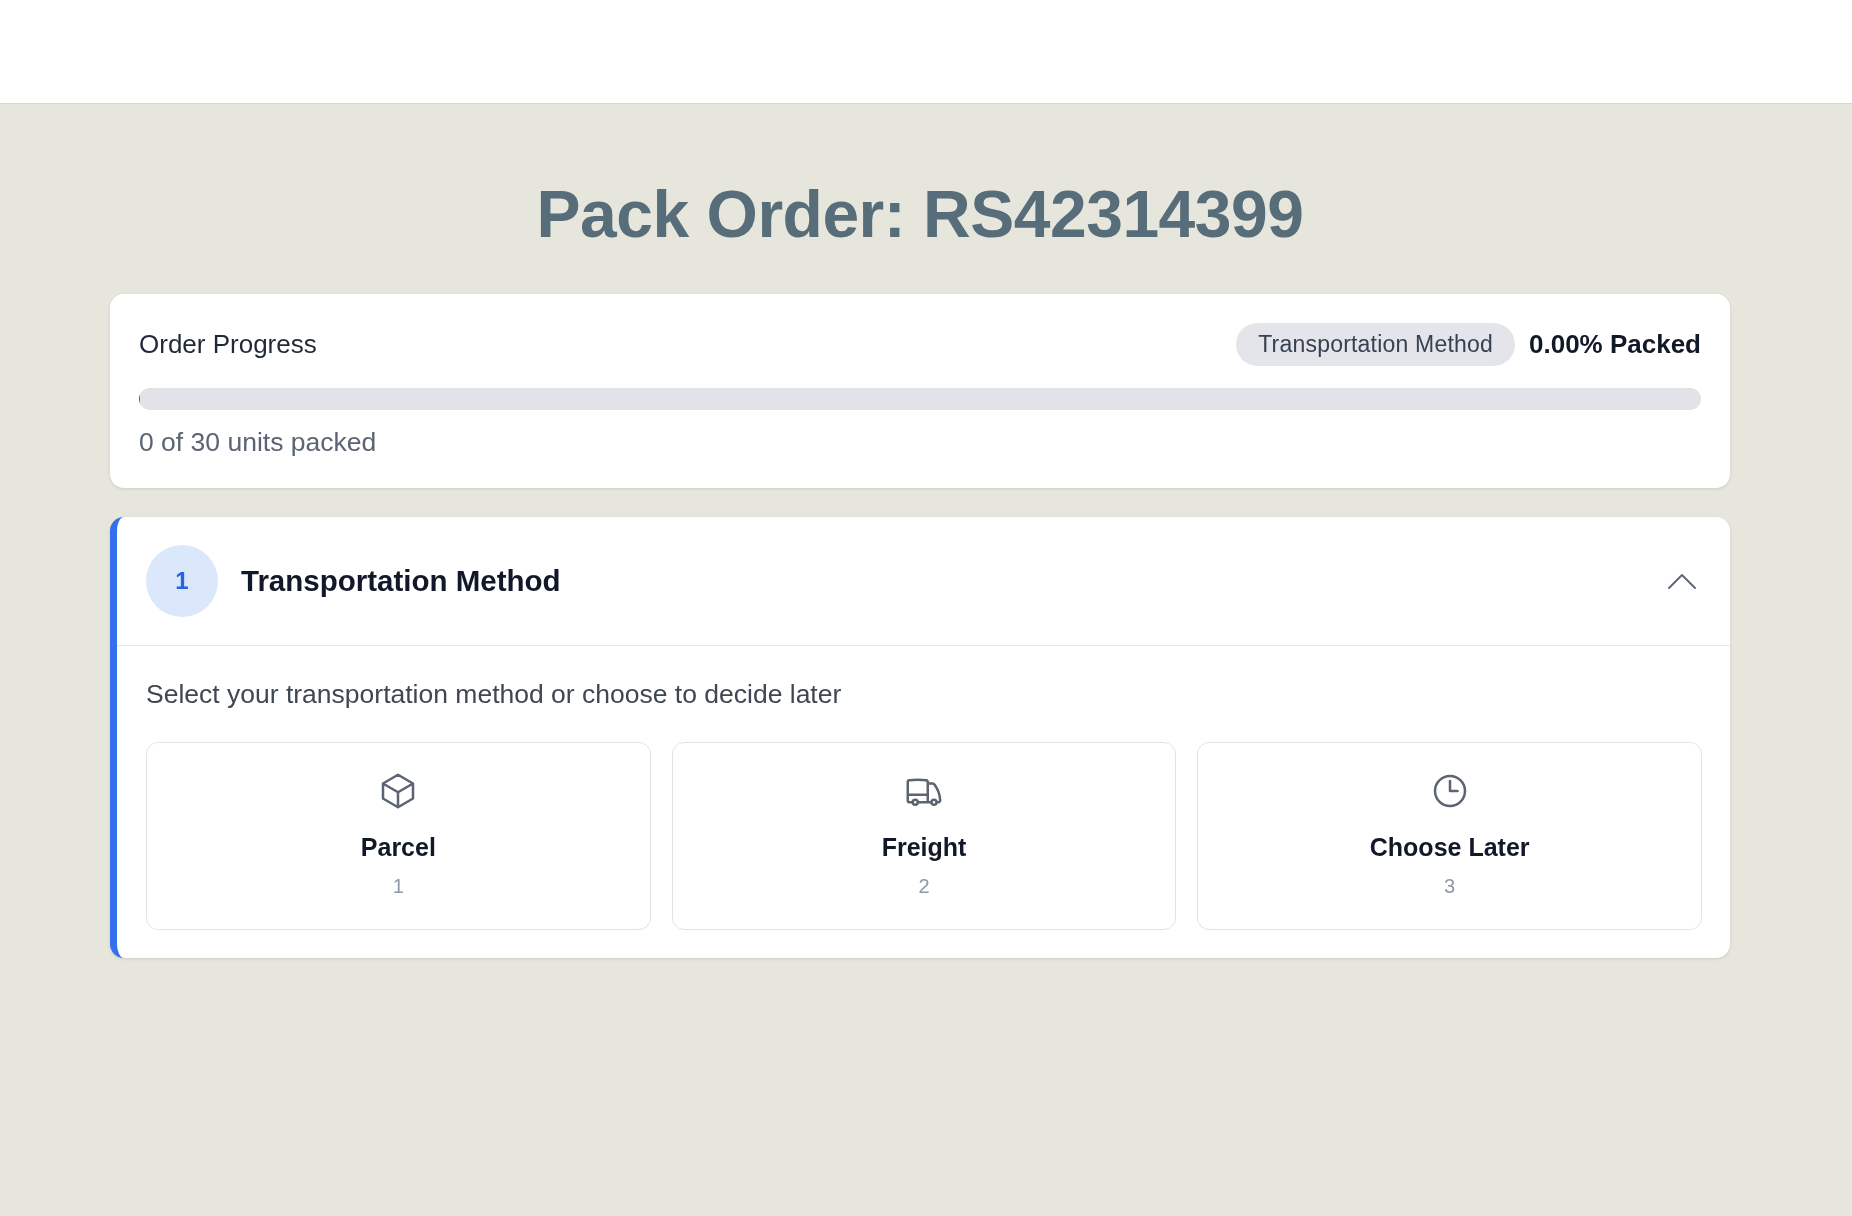 The width and height of the screenshot is (1852, 1216). What do you see at coordinates (182, 581) in the screenshot?
I see `step-number: 1` at bounding box center [182, 581].